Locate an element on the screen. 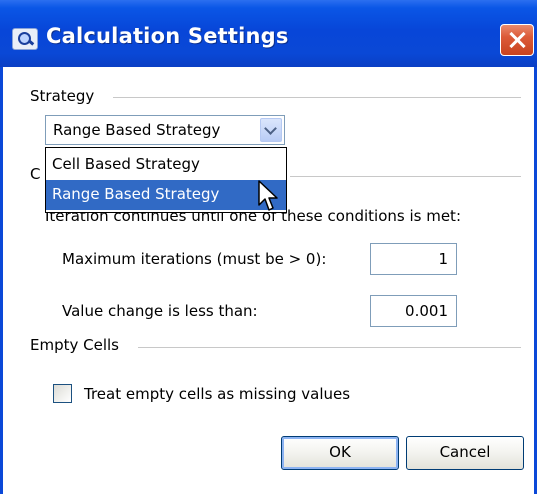 Image resolution: width=537 pixels, height=494 pixels. strategy-select: Range Based Strategy is located at coordinates (165, 130).